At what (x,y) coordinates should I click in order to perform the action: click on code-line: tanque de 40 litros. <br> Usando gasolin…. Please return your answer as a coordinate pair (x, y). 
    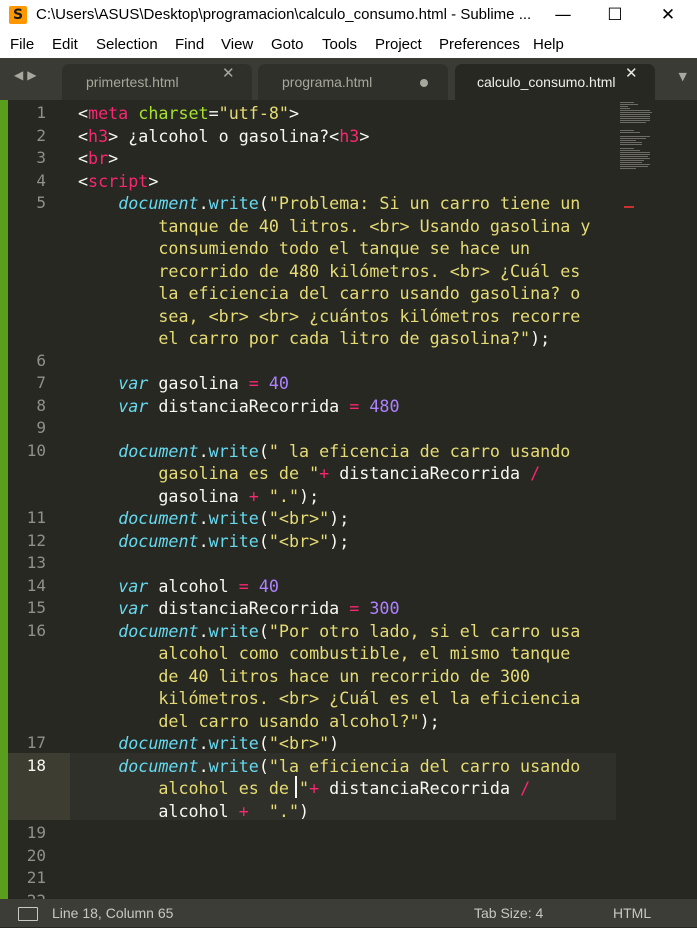
    Looking at the image, I should click on (334, 226).